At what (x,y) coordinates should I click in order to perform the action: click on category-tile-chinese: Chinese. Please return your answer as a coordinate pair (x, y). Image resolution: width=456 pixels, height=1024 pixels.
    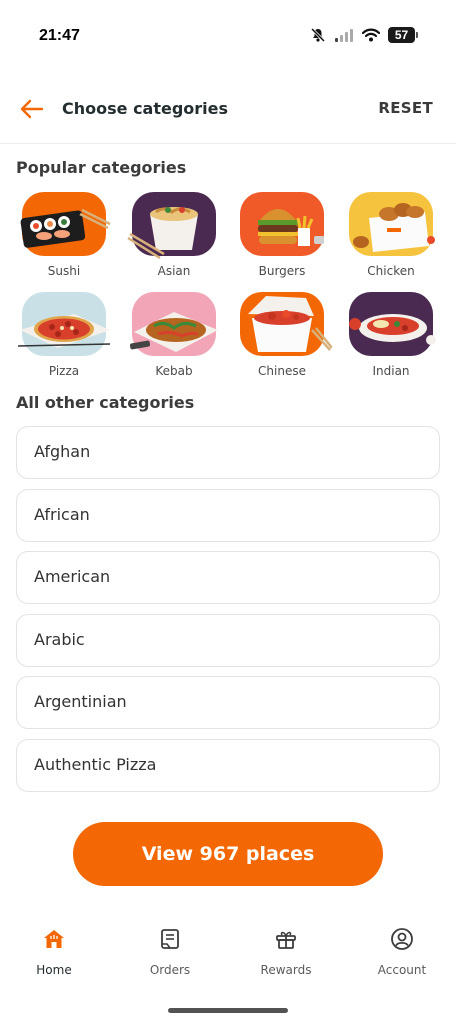
    Looking at the image, I should click on (282, 336).